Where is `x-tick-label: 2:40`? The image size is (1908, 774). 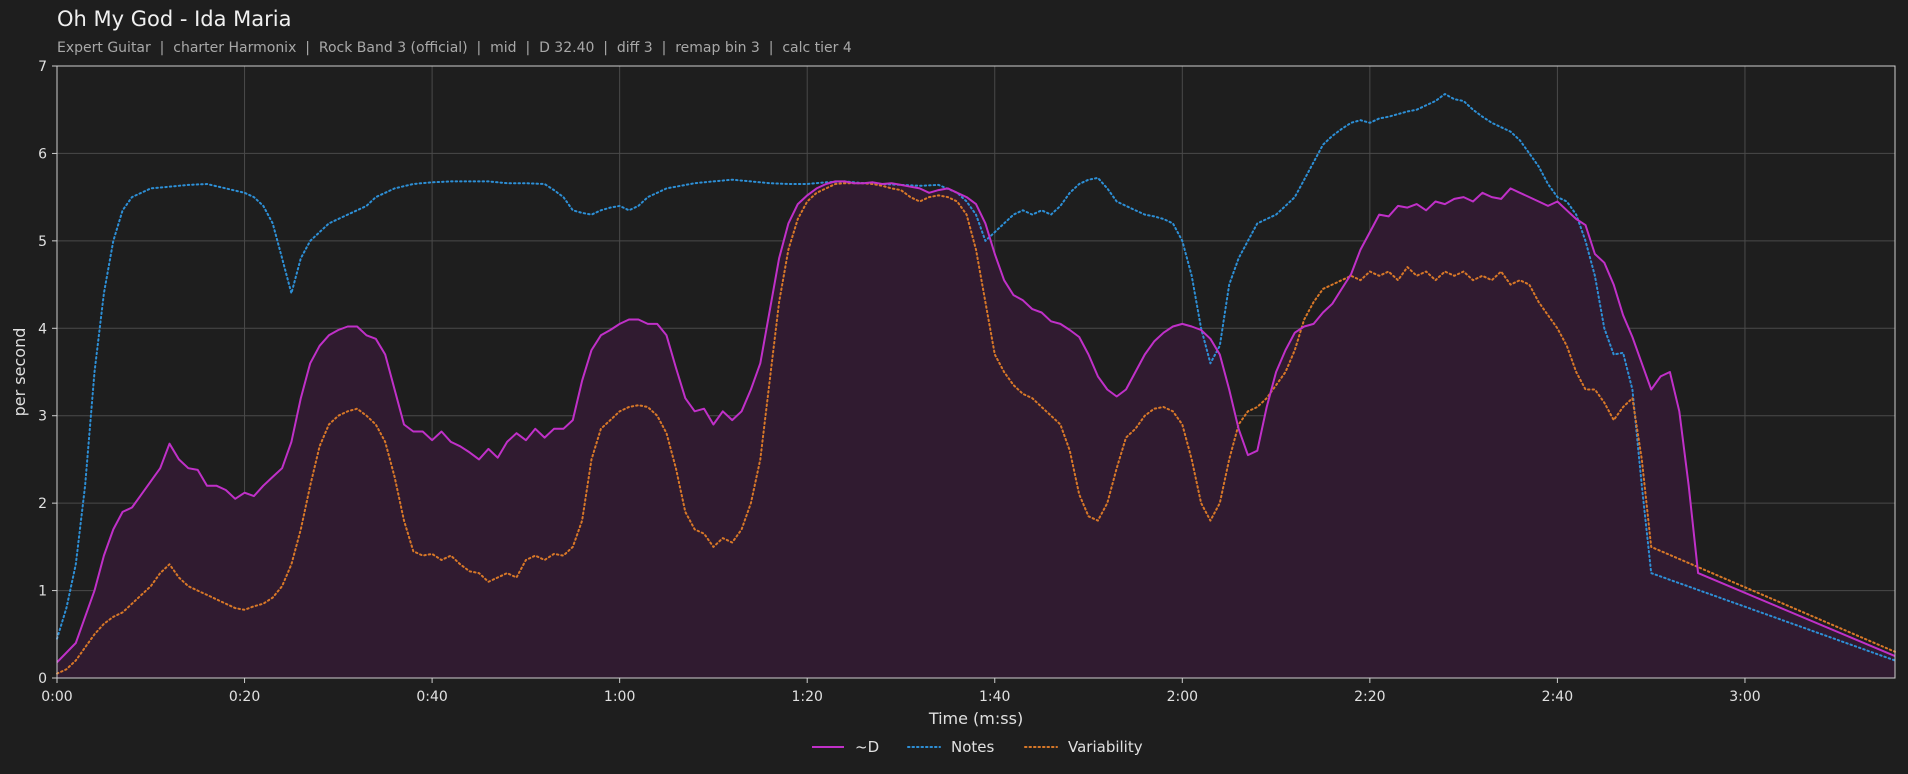 x-tick-label: 2:40 is located at coordinates (1557, 697).